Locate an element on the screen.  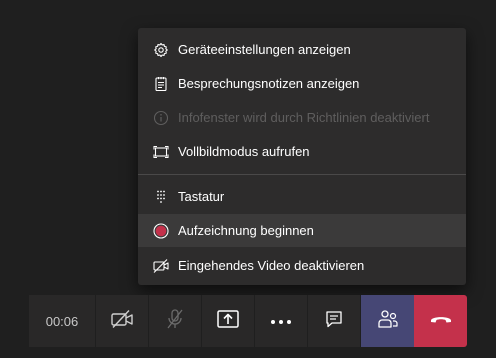
camera-off-icon is located at coordinates (122, 321).